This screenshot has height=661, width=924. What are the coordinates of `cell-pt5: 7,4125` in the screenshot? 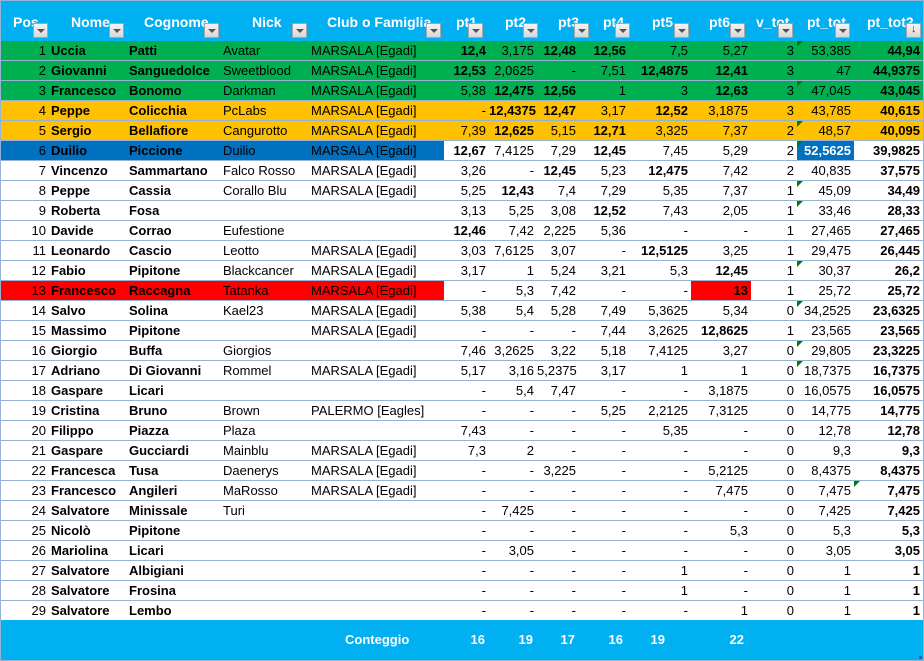 It's located at (660, 350).